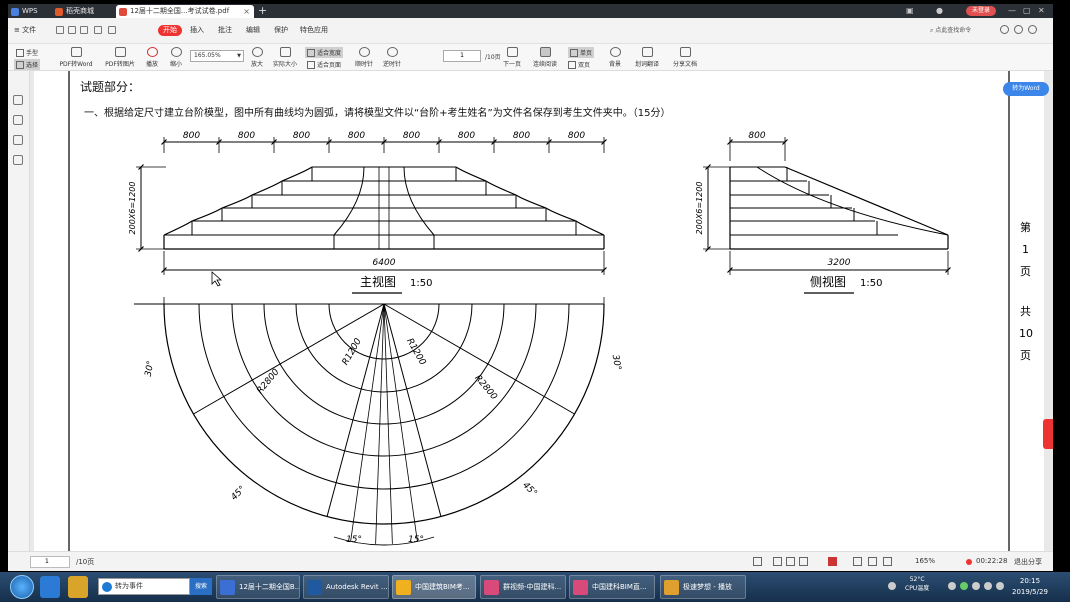 Image resolution: width=1070 pixels, height=602 pixels. Describe the element at coordinates (790, 561) in the screenshot. I see `double-view-icon` at that location.